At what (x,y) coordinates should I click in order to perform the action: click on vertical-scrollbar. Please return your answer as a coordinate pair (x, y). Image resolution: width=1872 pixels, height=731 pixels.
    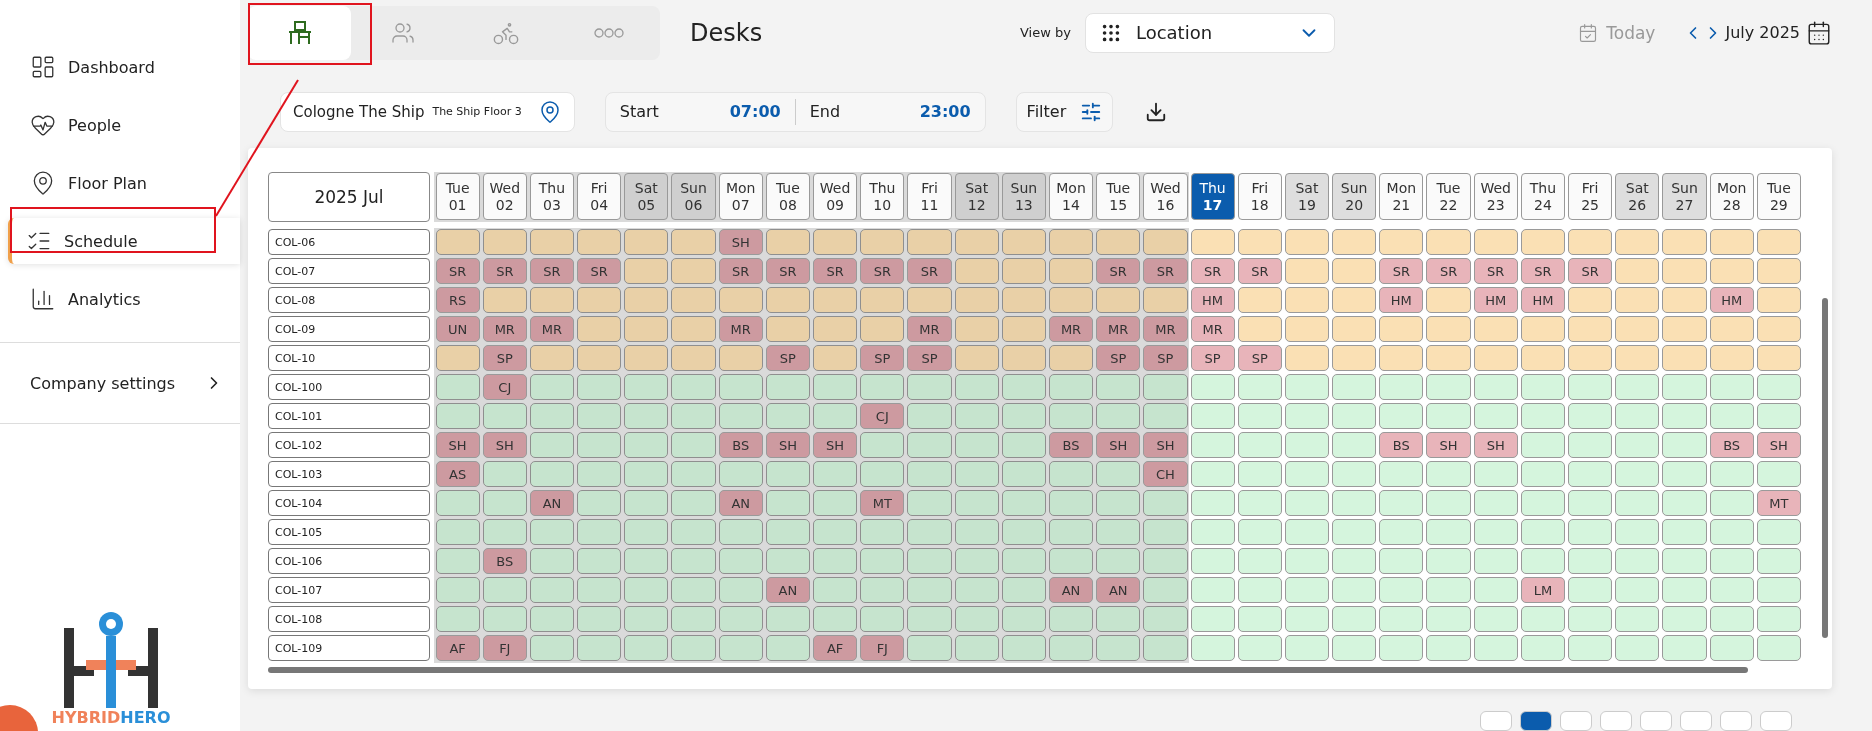
    Looking at the image, I should click on (1825, 467).